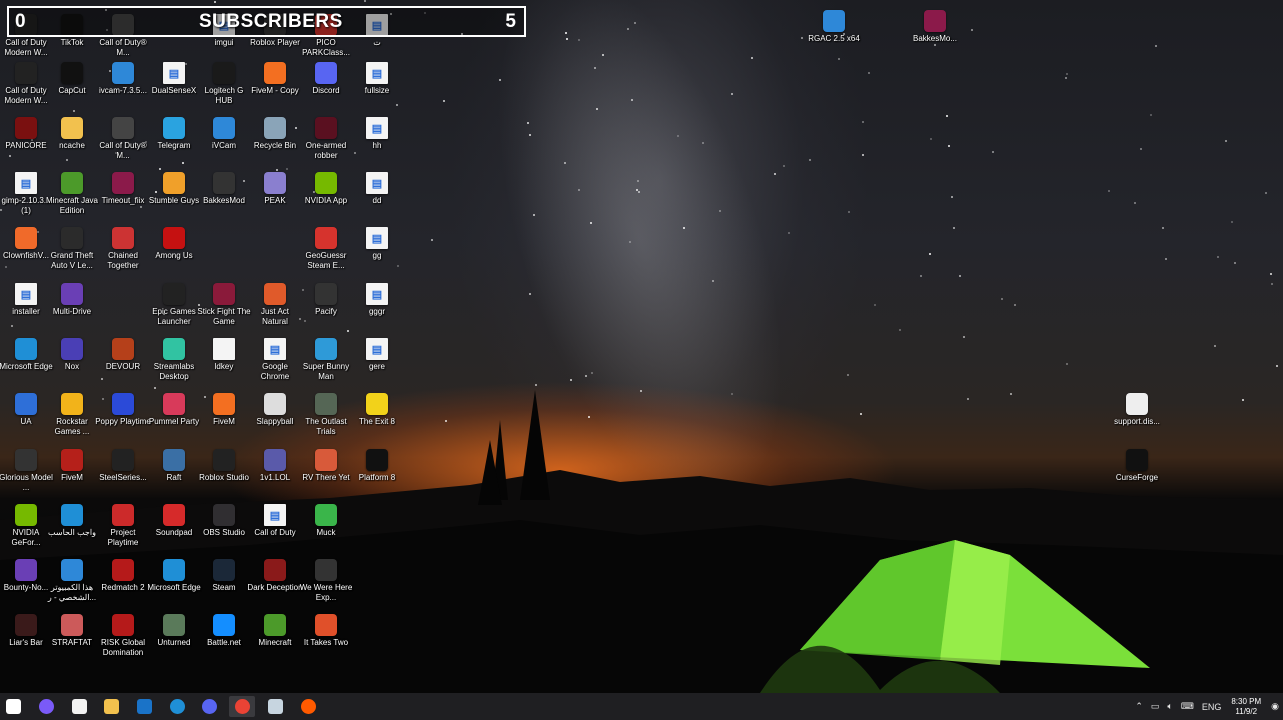  I want to click on desktop-icon: The Outlast Trials, so click(326, 415).